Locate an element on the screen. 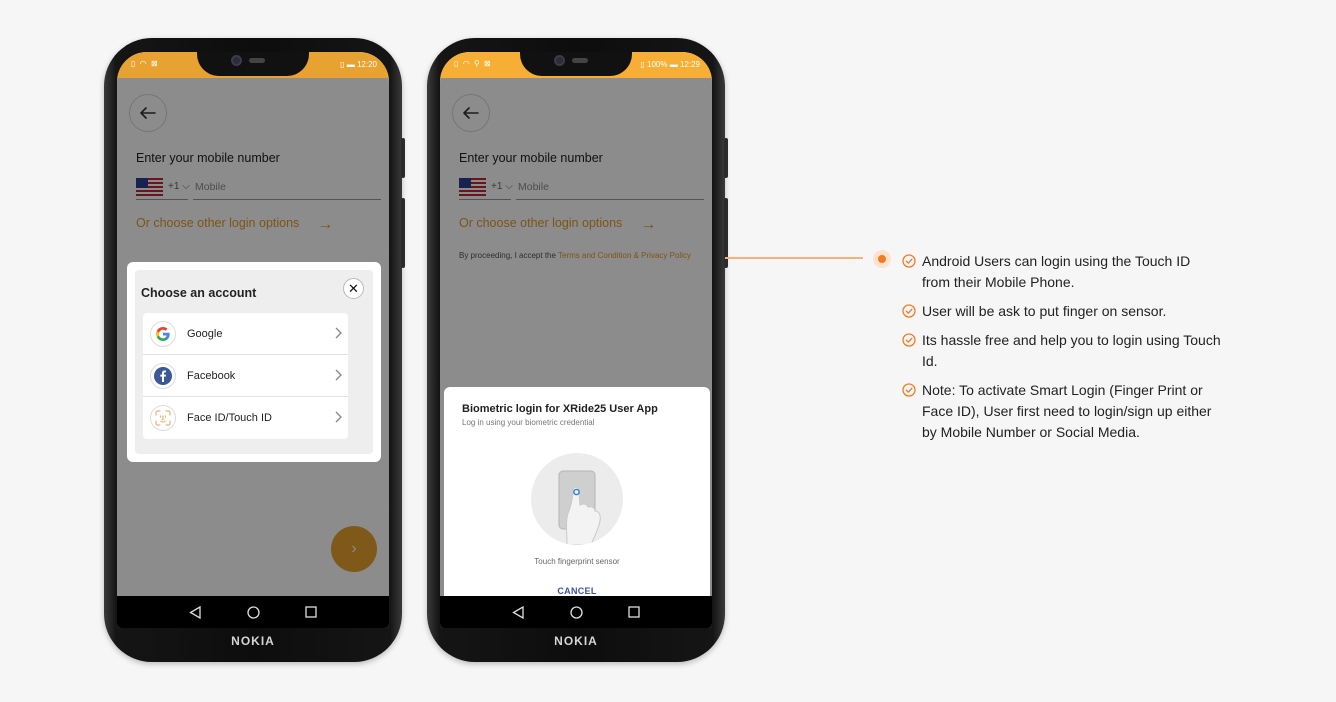 This screenshot has height=702, width=1336. account-option-face-id: Face ID/Touch ID is located at coordinates (245, 418).